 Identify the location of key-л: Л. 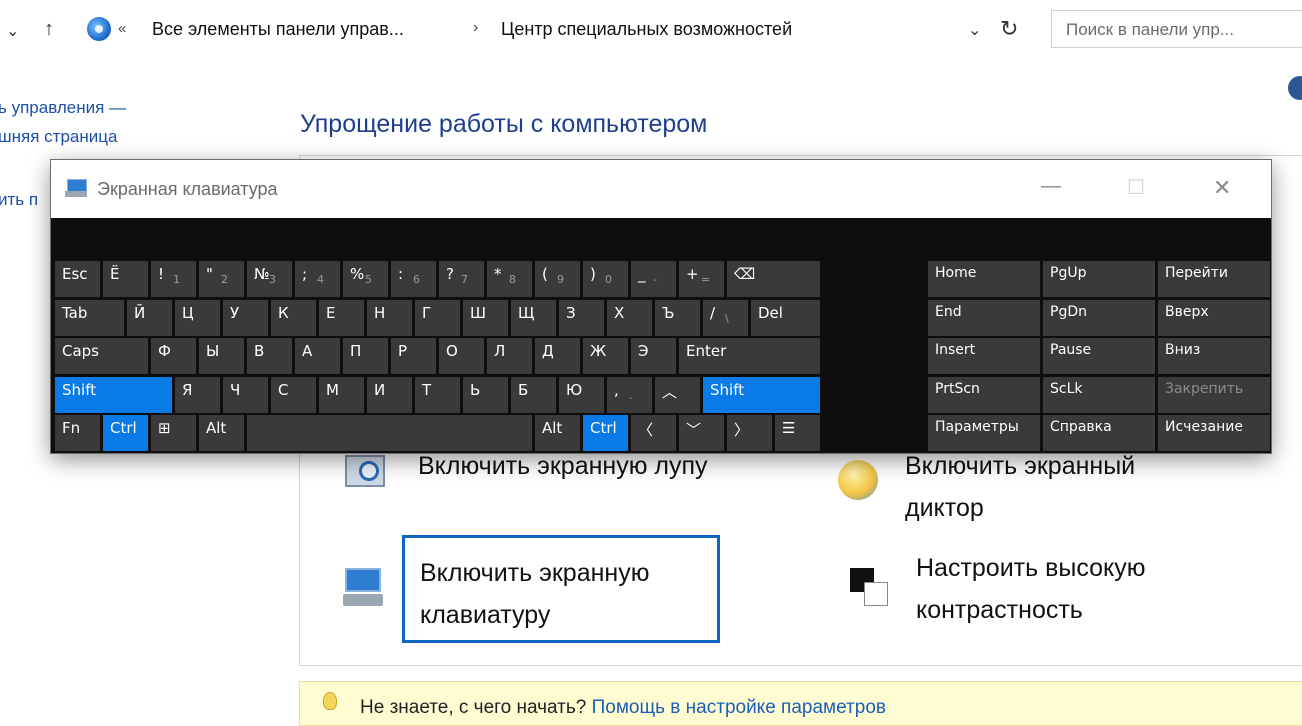
(509, 356).